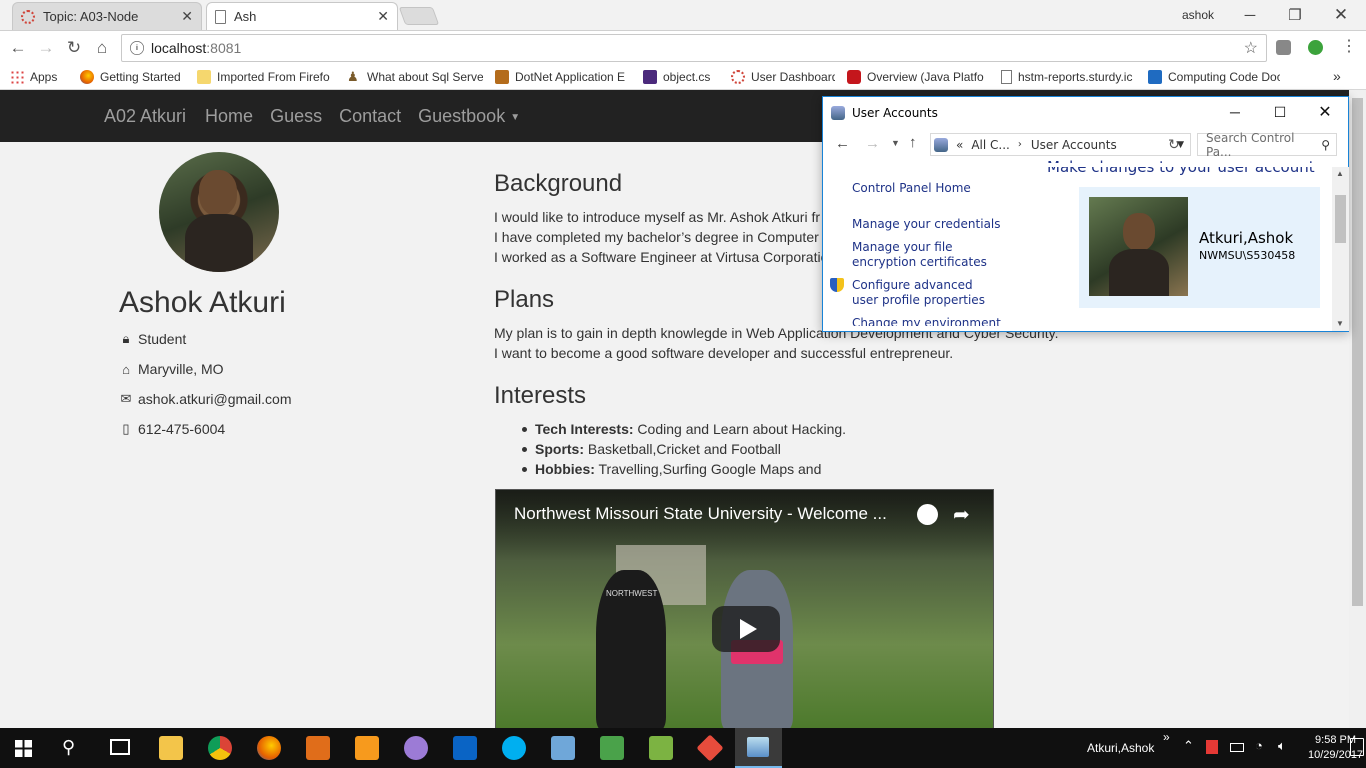 Image resolution: width=1366 pixels, height=768 pixels. I want to click on wifi-icon: ◔, so click(1259, 745).